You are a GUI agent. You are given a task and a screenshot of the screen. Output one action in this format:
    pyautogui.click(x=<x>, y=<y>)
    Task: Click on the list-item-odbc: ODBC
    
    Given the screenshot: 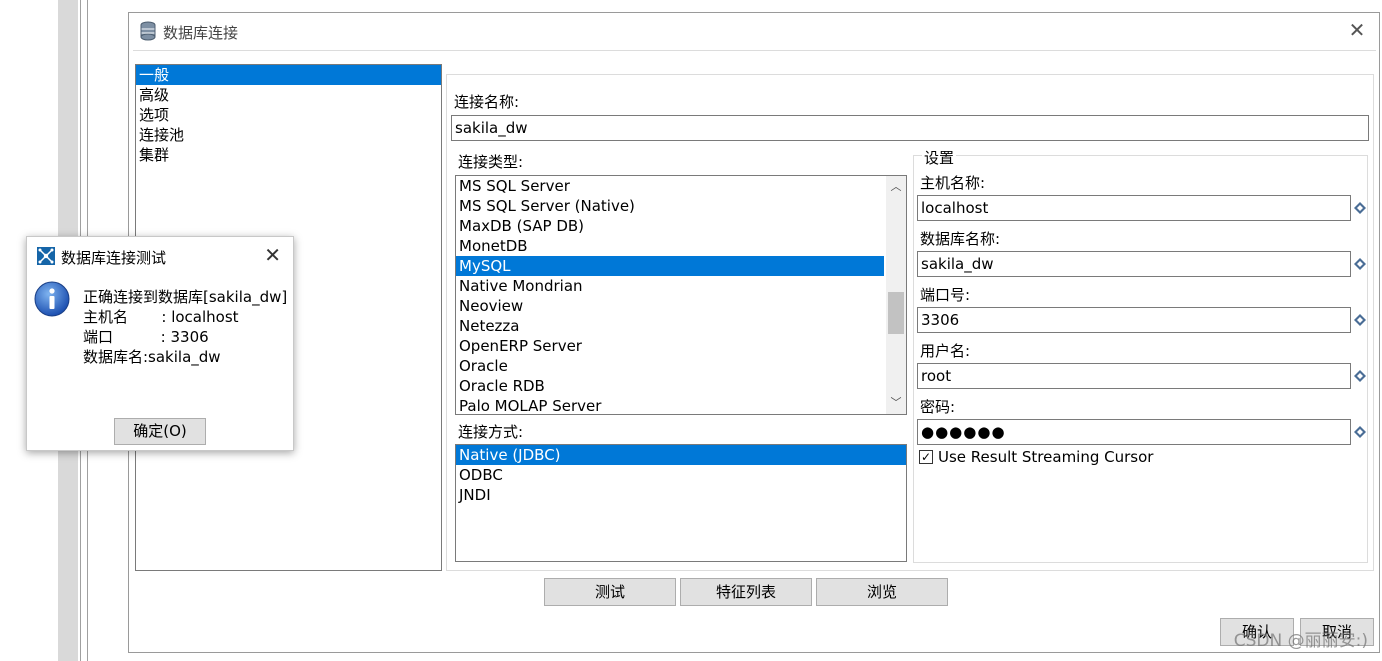 What is the action you would take?
    pyautogui.click(x=681, y=475)
    